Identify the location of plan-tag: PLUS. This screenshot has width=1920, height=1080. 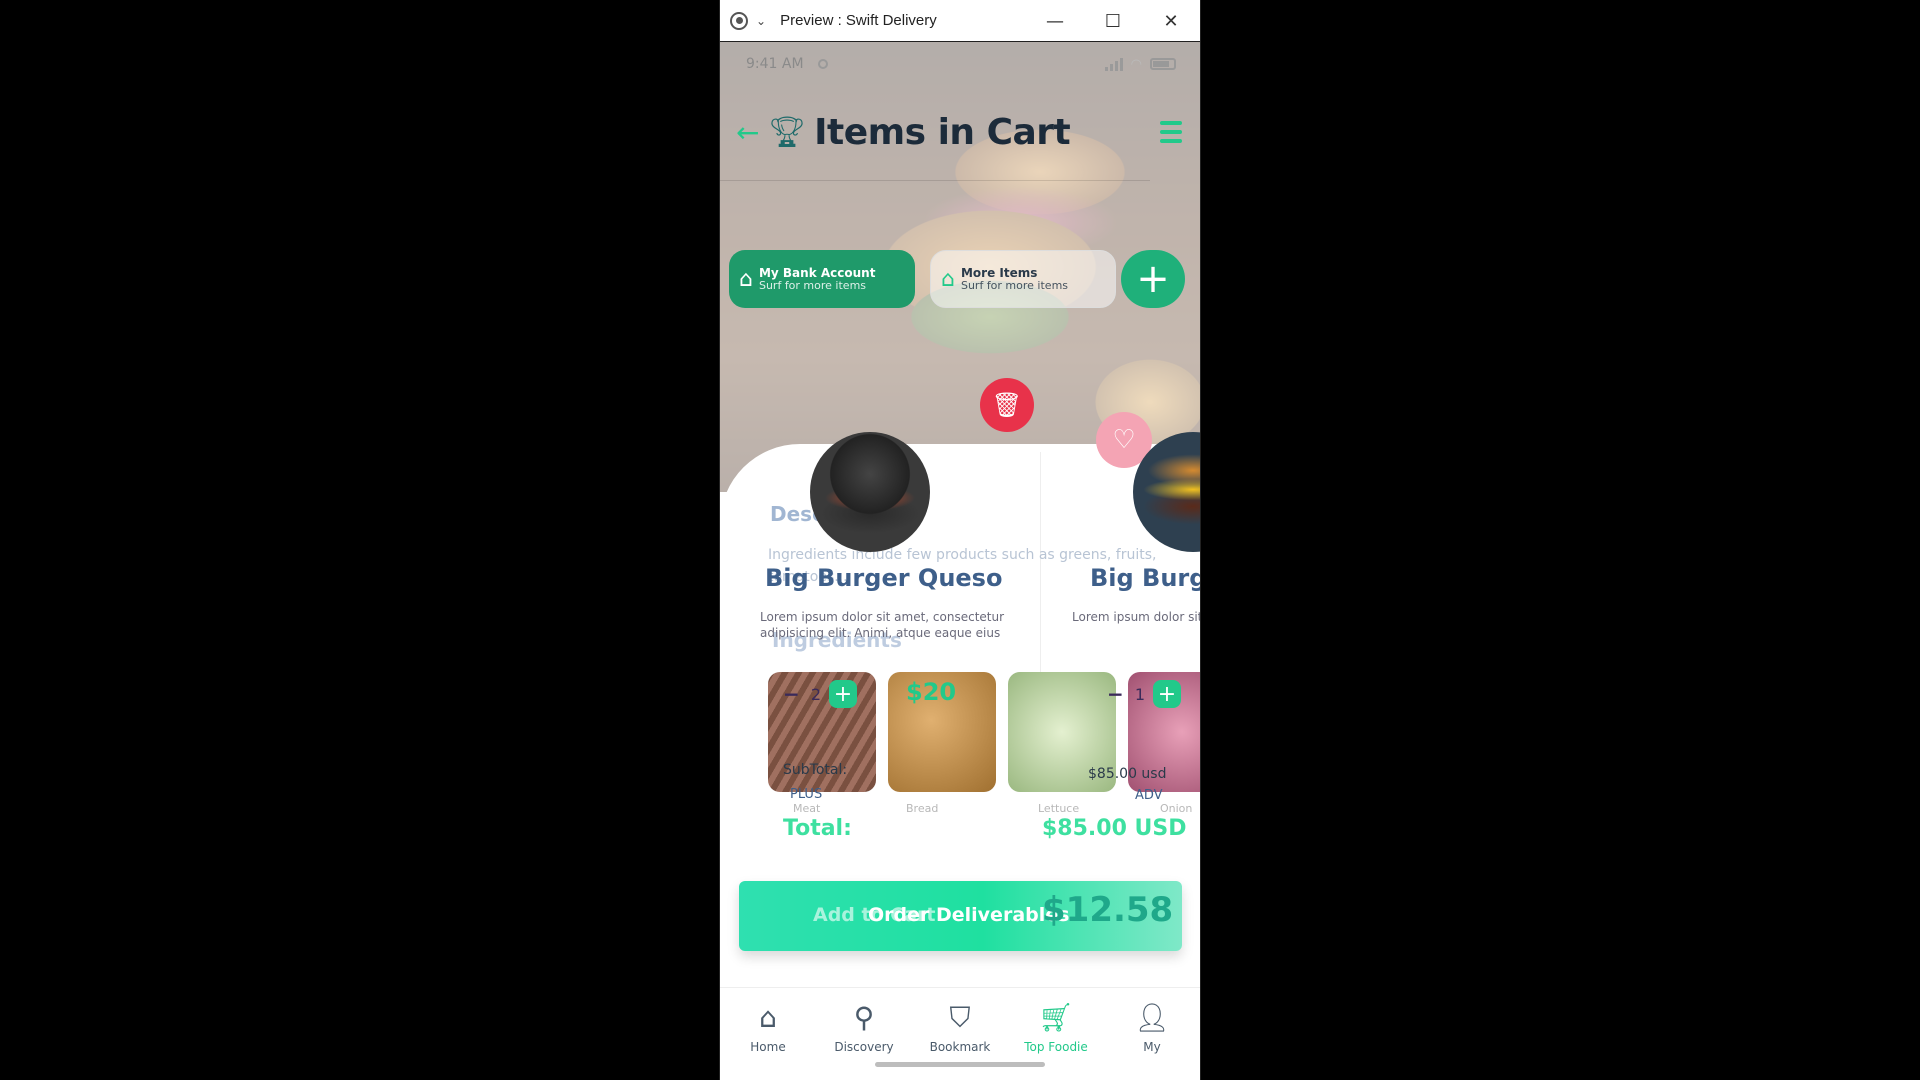
(806, 794).